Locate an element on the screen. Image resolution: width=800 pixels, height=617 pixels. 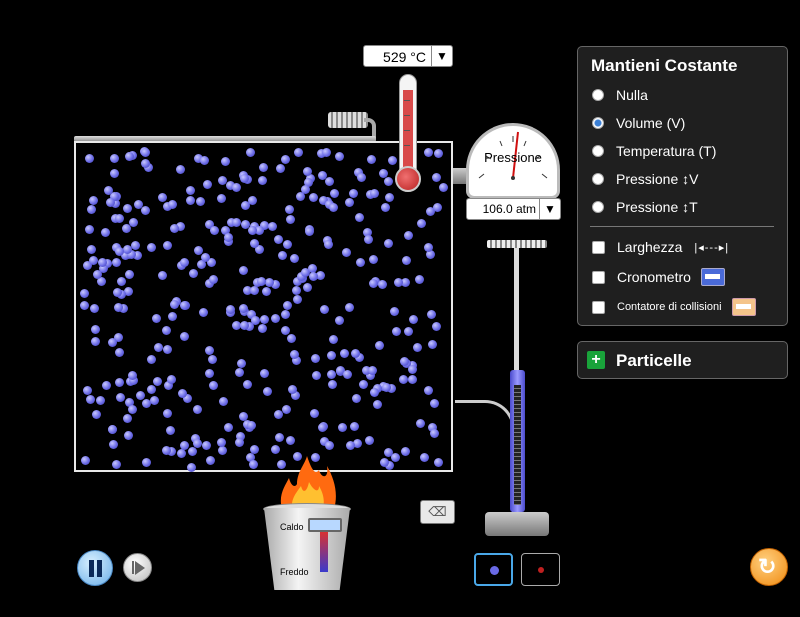
temperature-readout: 529 °C ▼ is located at coordinates (408, 56).